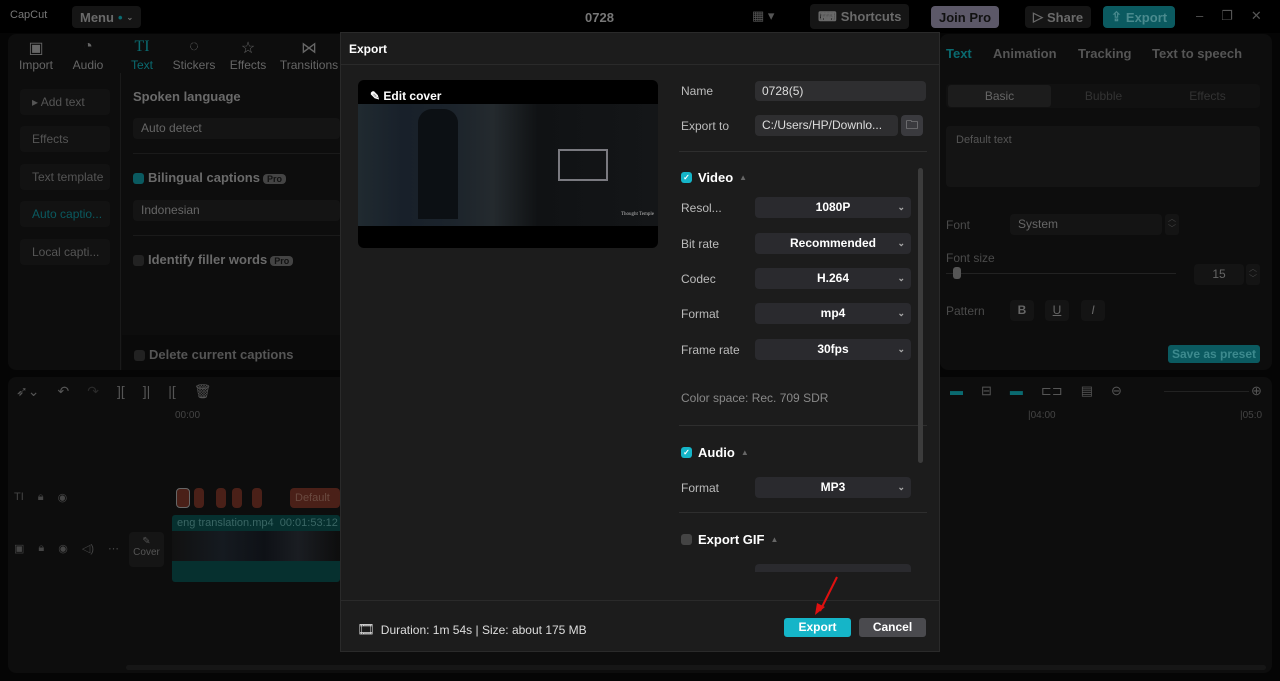 The height and width of the screenshot is (681, 1280). Describe the element at coordinates (956, 391) in the screenshot. I see `magnet-icon: ▬` at that location.